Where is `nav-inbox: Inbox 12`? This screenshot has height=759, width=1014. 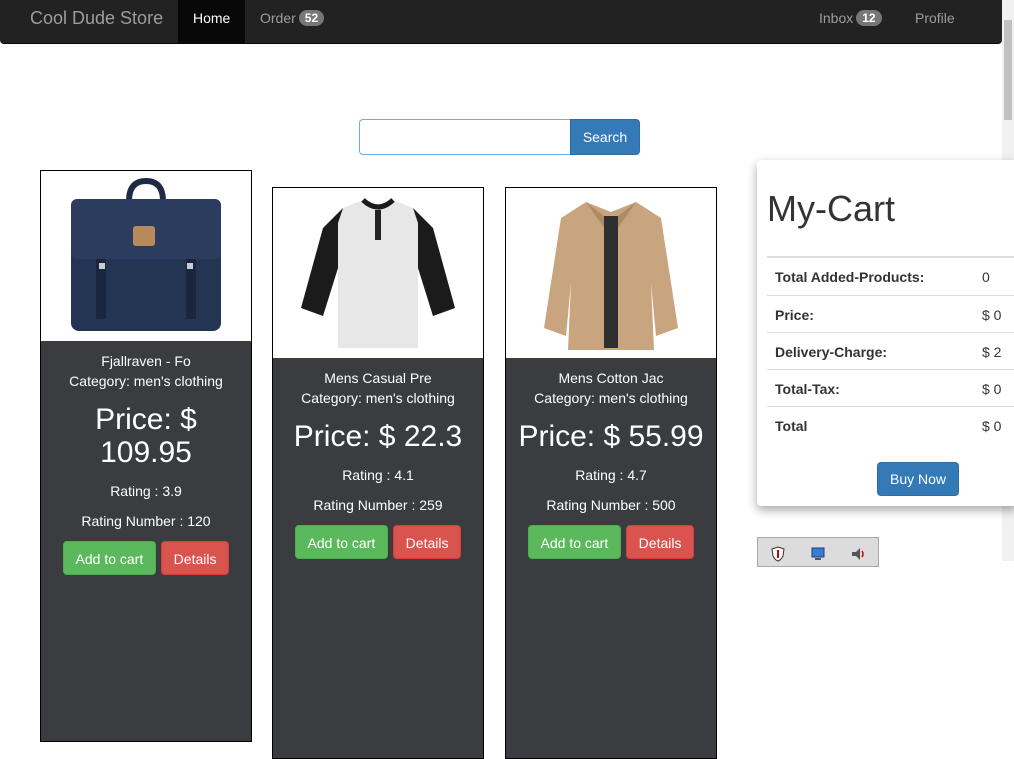 nav-inbox: Inbox 12 is located at coordinates (850, 21).